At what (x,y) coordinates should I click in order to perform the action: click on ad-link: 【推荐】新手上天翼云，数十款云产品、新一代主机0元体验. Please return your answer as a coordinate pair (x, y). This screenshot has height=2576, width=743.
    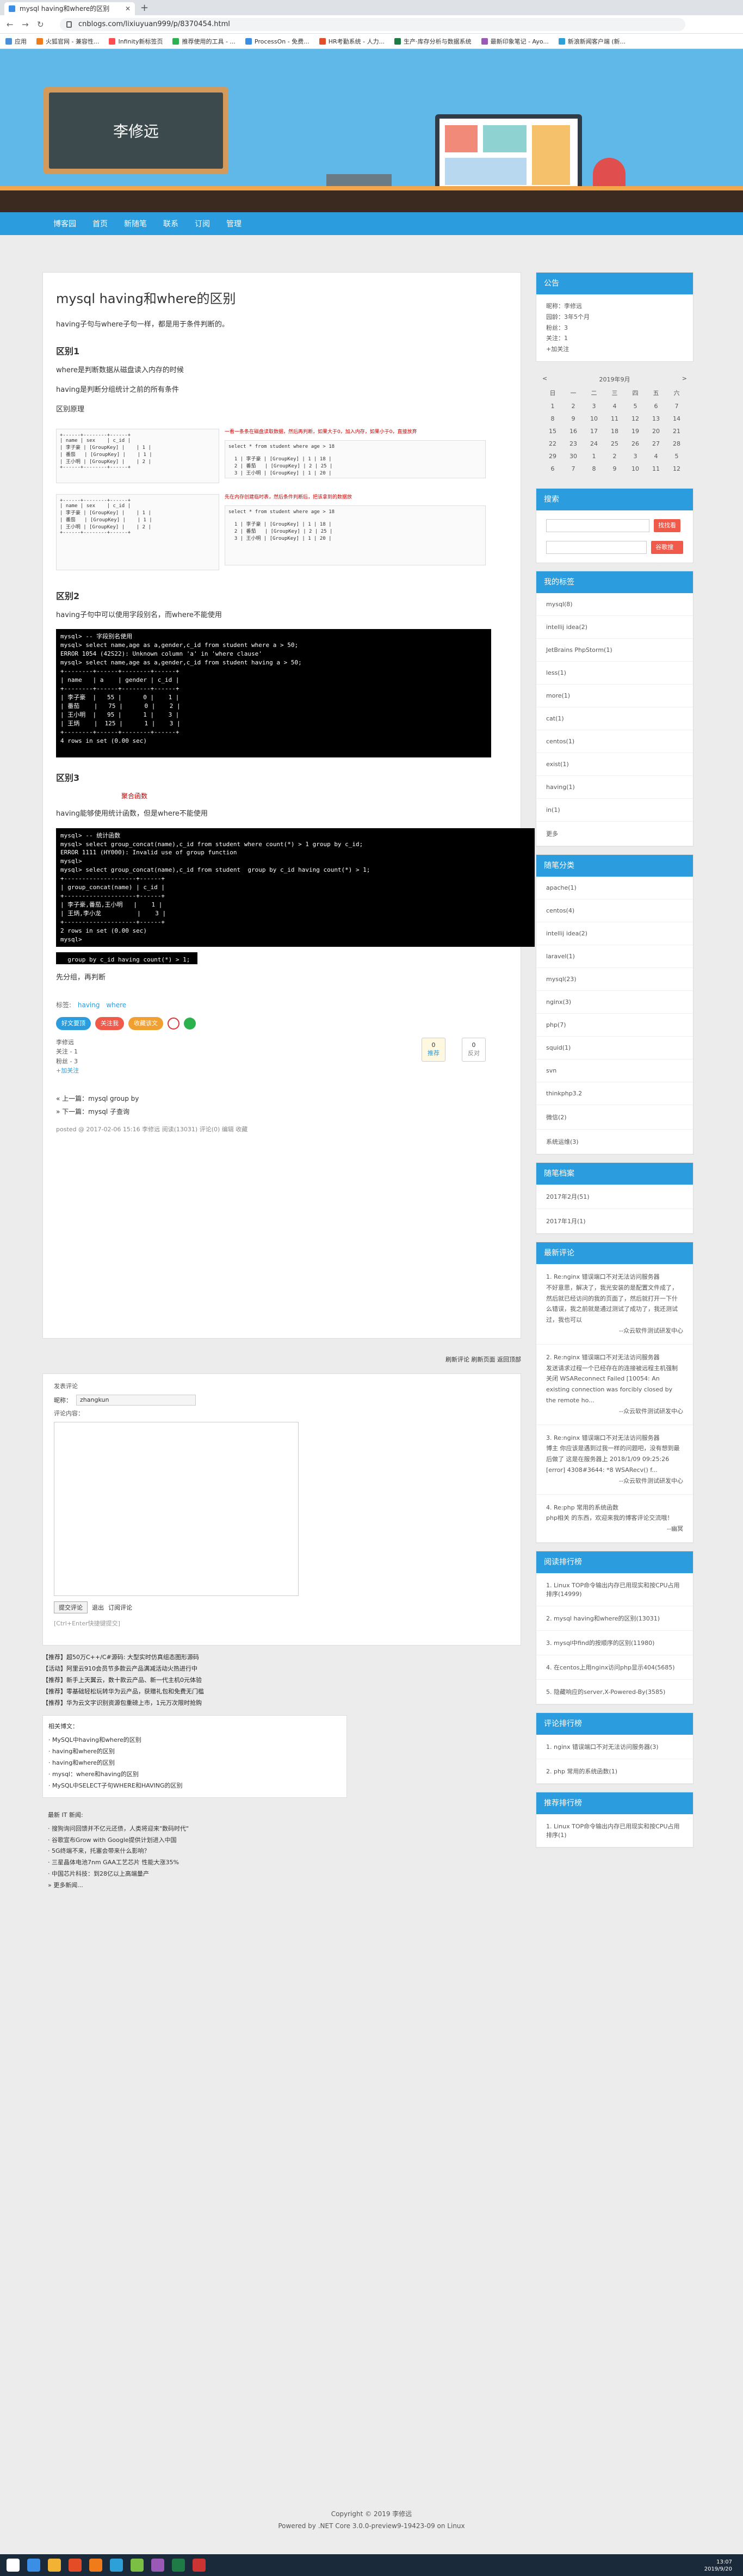
    Looking at the image, I should click on (281, 1680).